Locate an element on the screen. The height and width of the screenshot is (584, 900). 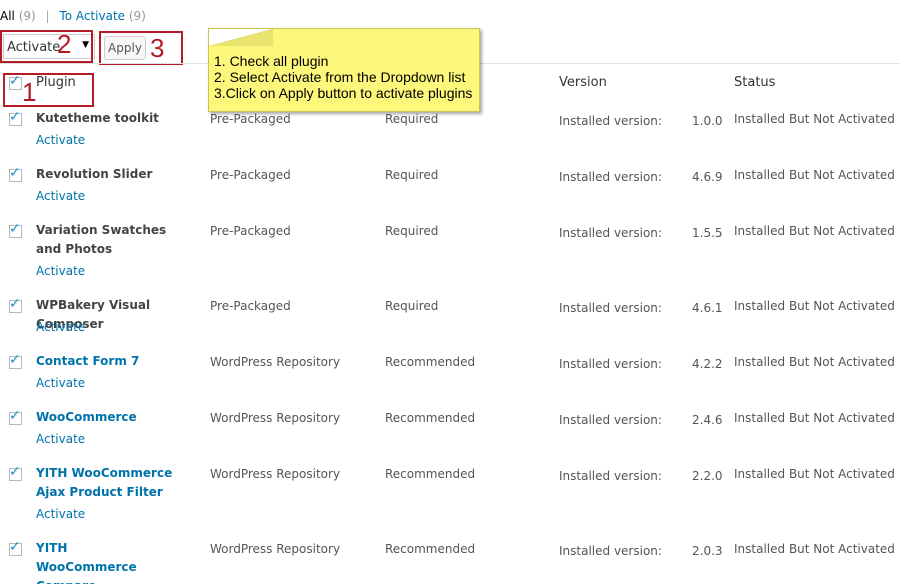
column-header-version: Version is located at coordinates (583, 82).